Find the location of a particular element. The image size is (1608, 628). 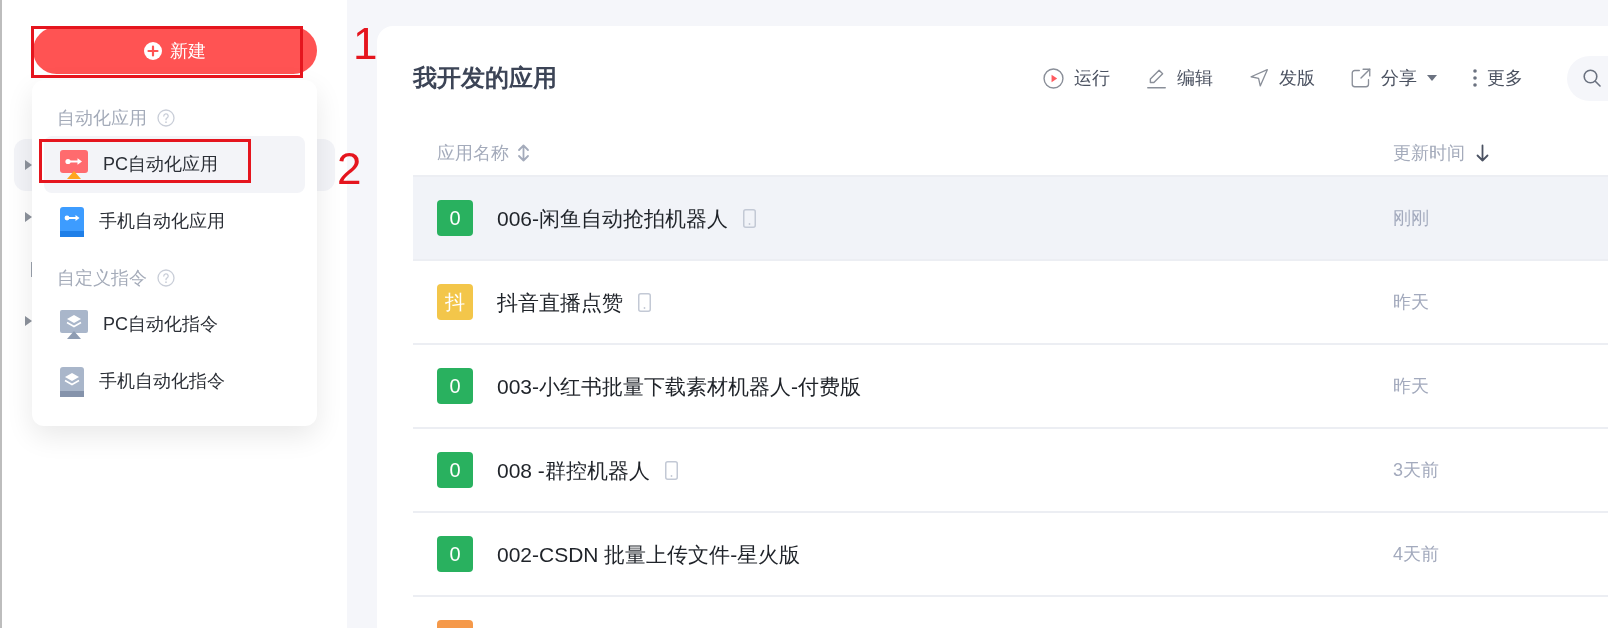

play-icon is located at coordinates (1053, 78).